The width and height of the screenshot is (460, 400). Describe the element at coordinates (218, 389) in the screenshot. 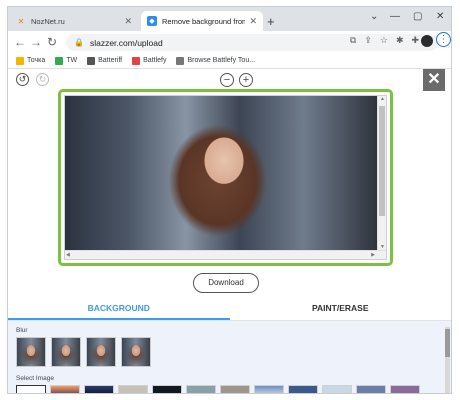

I see `background-image-options` at that location.